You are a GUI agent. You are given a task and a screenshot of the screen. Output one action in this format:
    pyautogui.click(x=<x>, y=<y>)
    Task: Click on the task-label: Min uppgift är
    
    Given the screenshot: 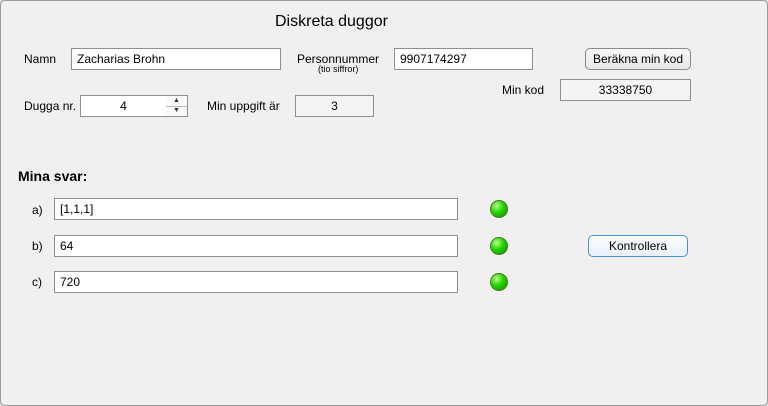 What is the action you would take?
    pyautogui.click(x=243, y=106)
    